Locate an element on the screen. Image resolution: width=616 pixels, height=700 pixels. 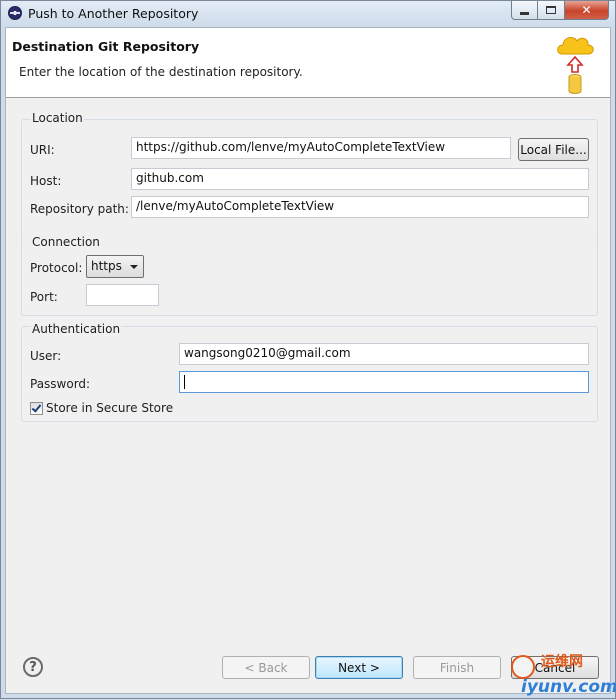
minimize-button is located at coordinates (524, 10).